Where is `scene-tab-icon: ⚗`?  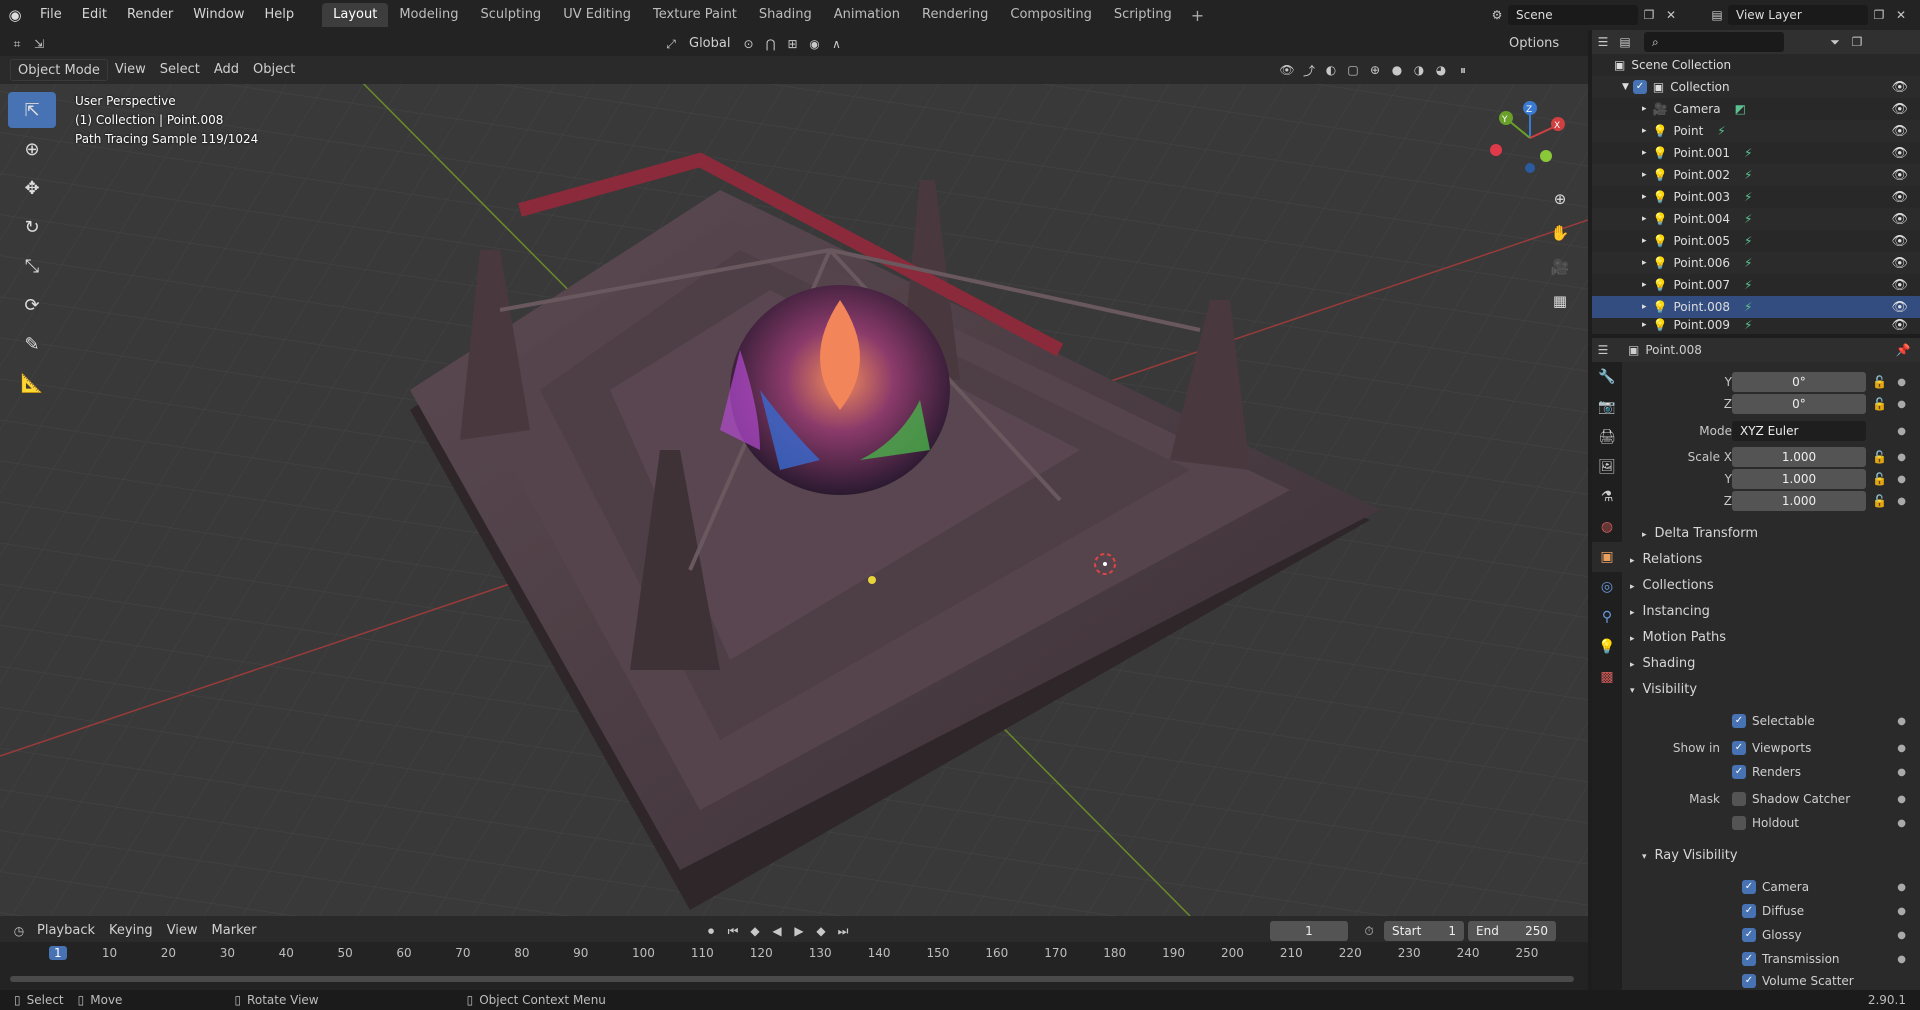 scene-tab-icon: ⚗ is located at coordinates (1607, 497).